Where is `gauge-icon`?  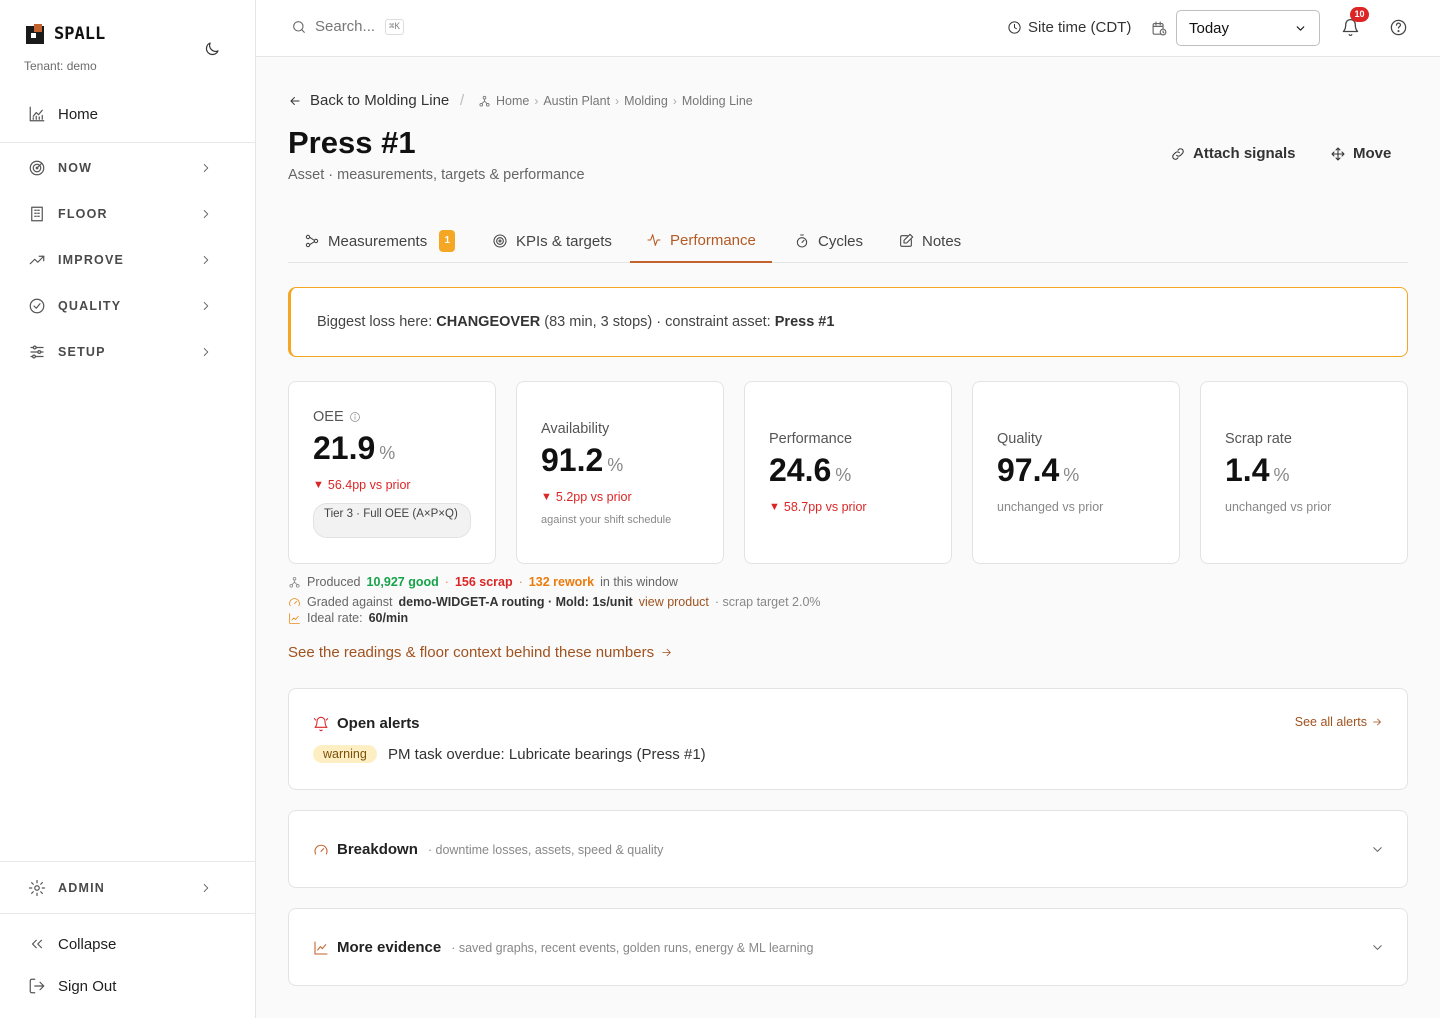 gauge-icon is located at coordinates (294, 601).